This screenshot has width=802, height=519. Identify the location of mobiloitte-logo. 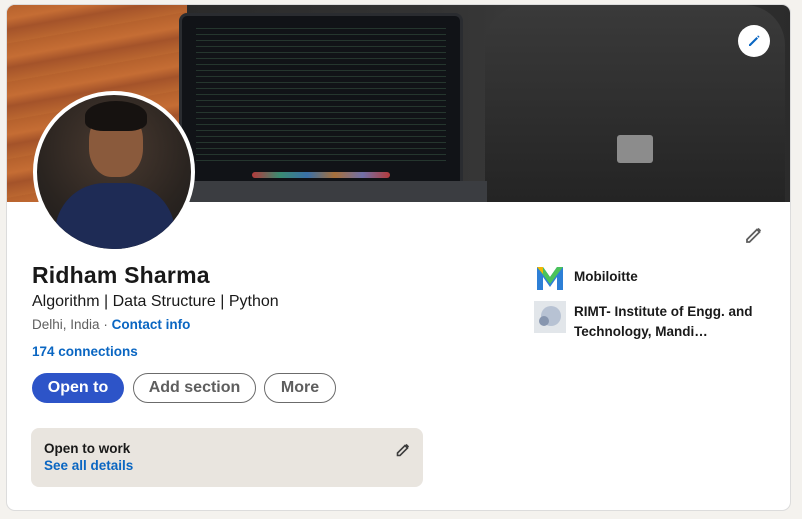
(550, 278).